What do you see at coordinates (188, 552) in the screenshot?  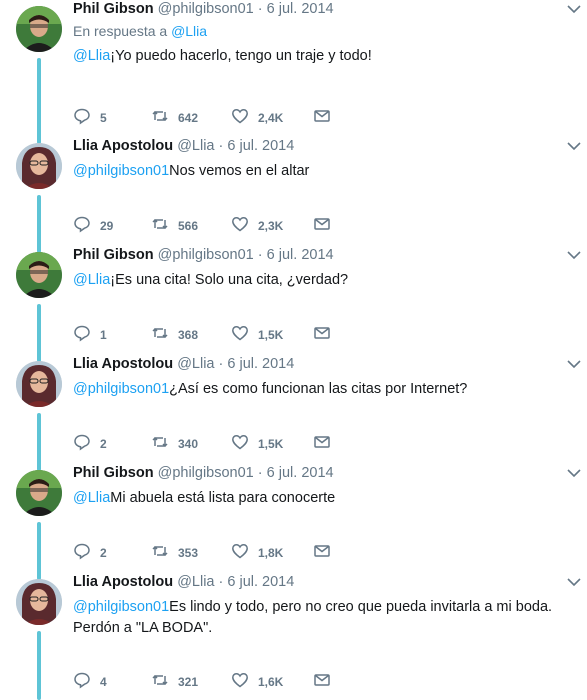 I see `retweet-count: 353` at bounding box center [188, 552].